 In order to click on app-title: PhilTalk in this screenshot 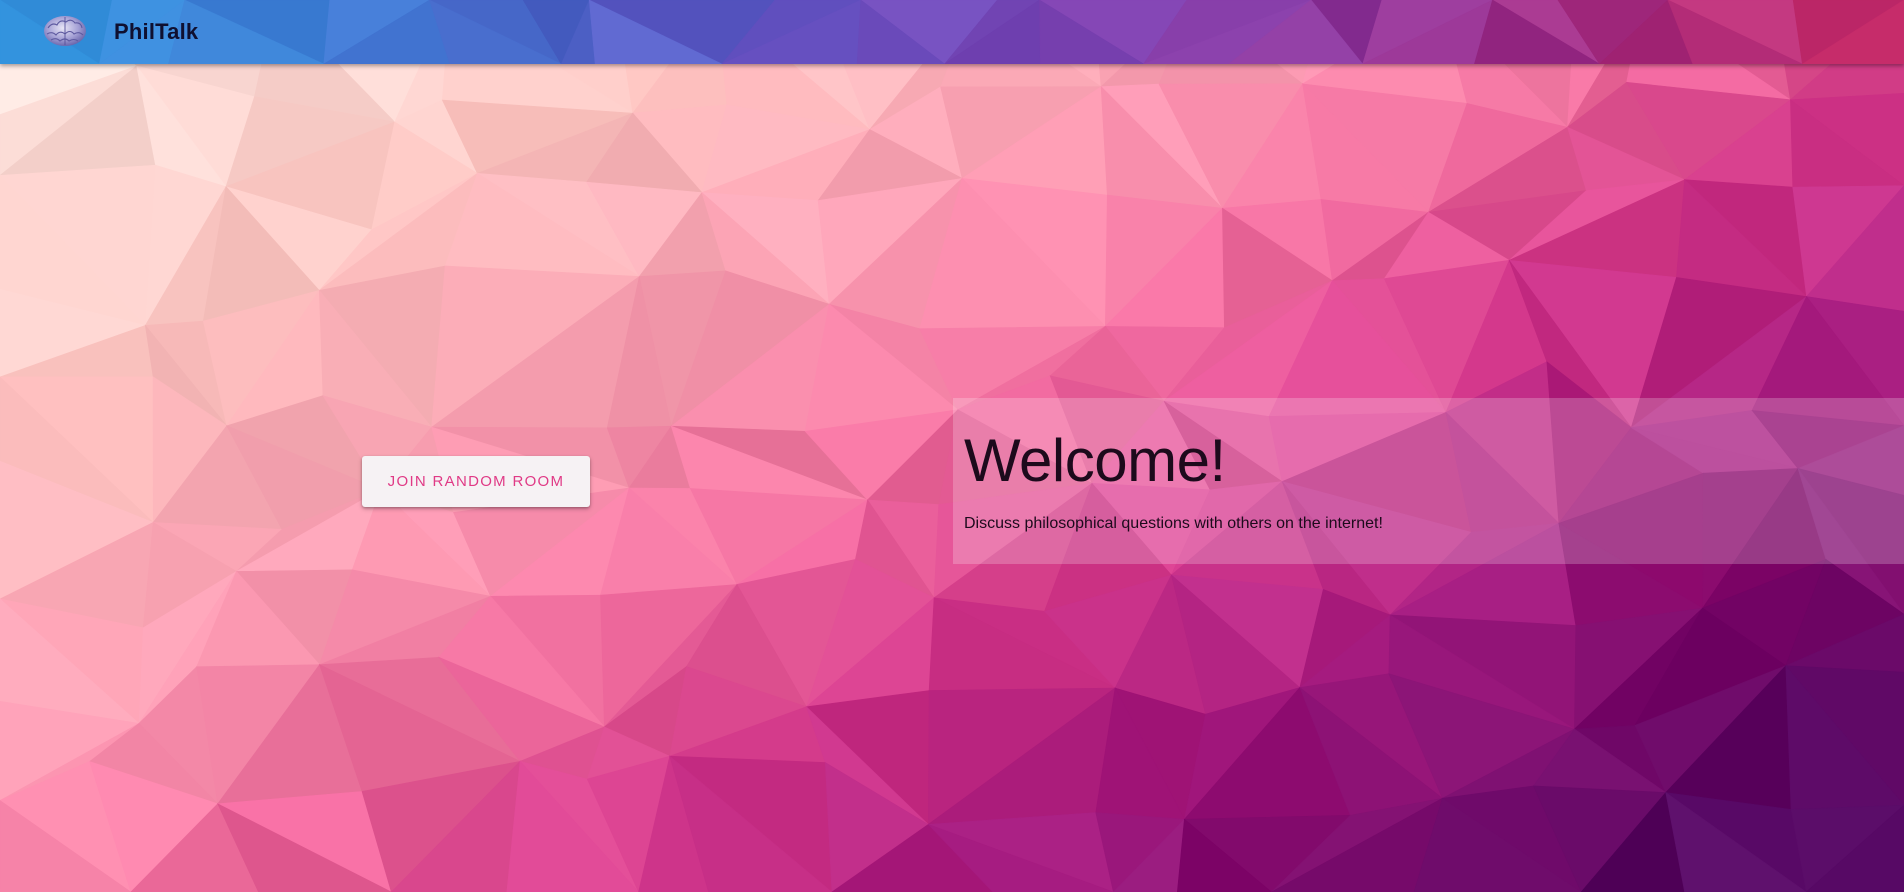, I will do `click(156, 32)`.